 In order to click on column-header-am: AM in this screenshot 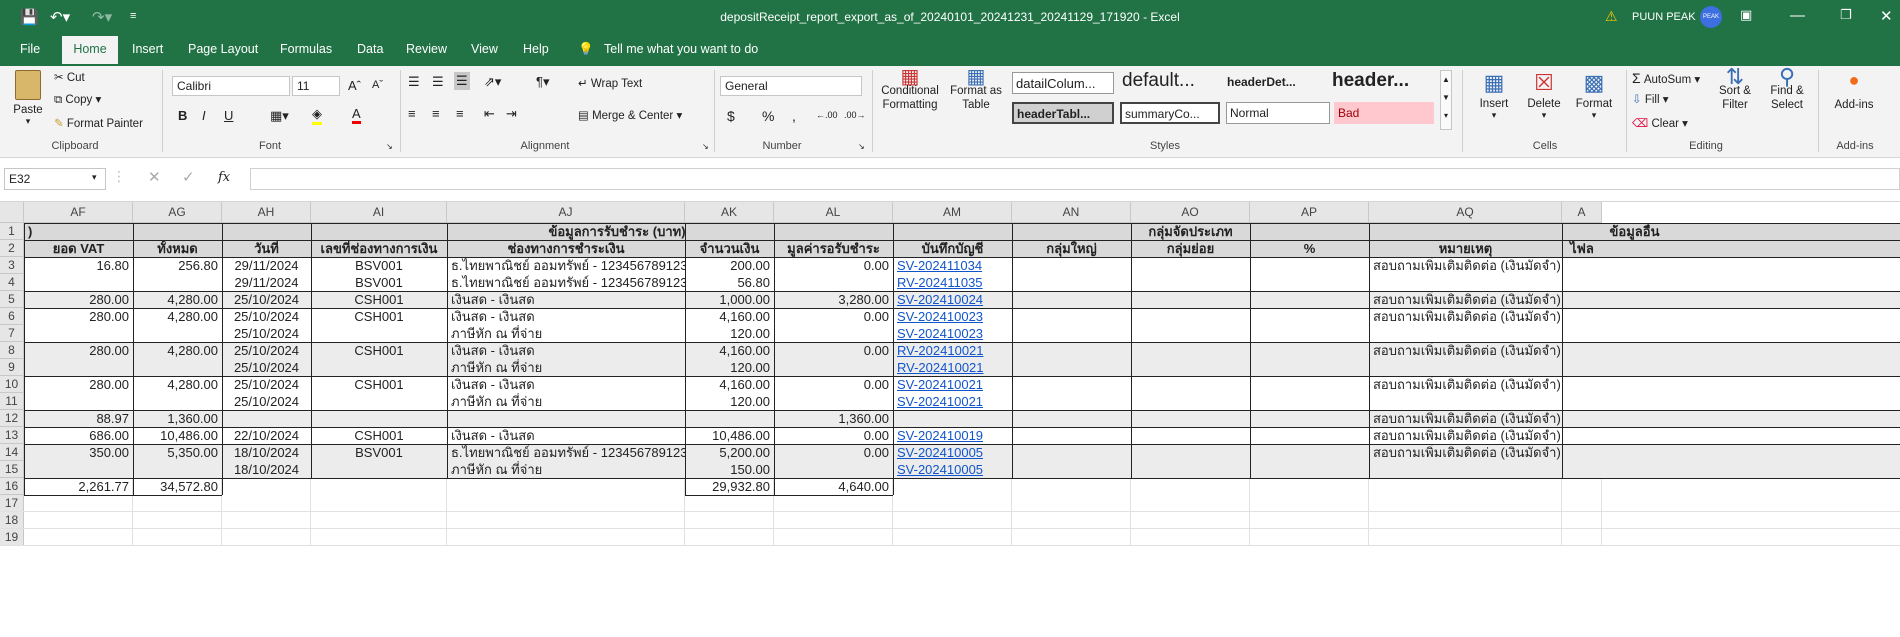, I will do `click(952, 212)`.